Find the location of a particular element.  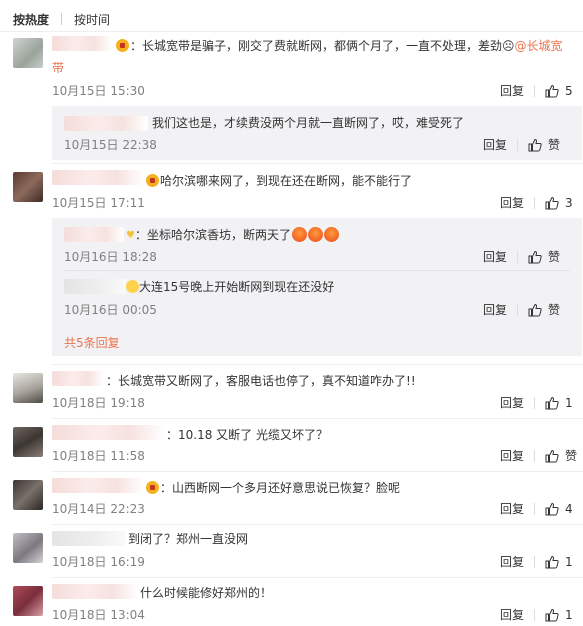

comment-time: 10月18日 16:19 is located at coordinates (98, 562).